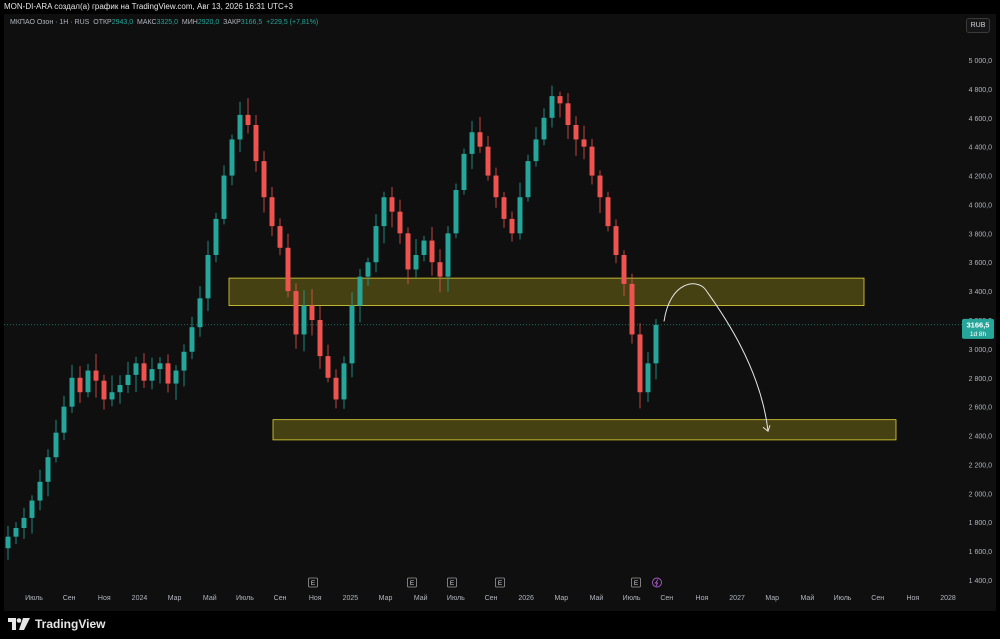  I want to click on y-tick-label: 3 000,0, so click(980, 350).